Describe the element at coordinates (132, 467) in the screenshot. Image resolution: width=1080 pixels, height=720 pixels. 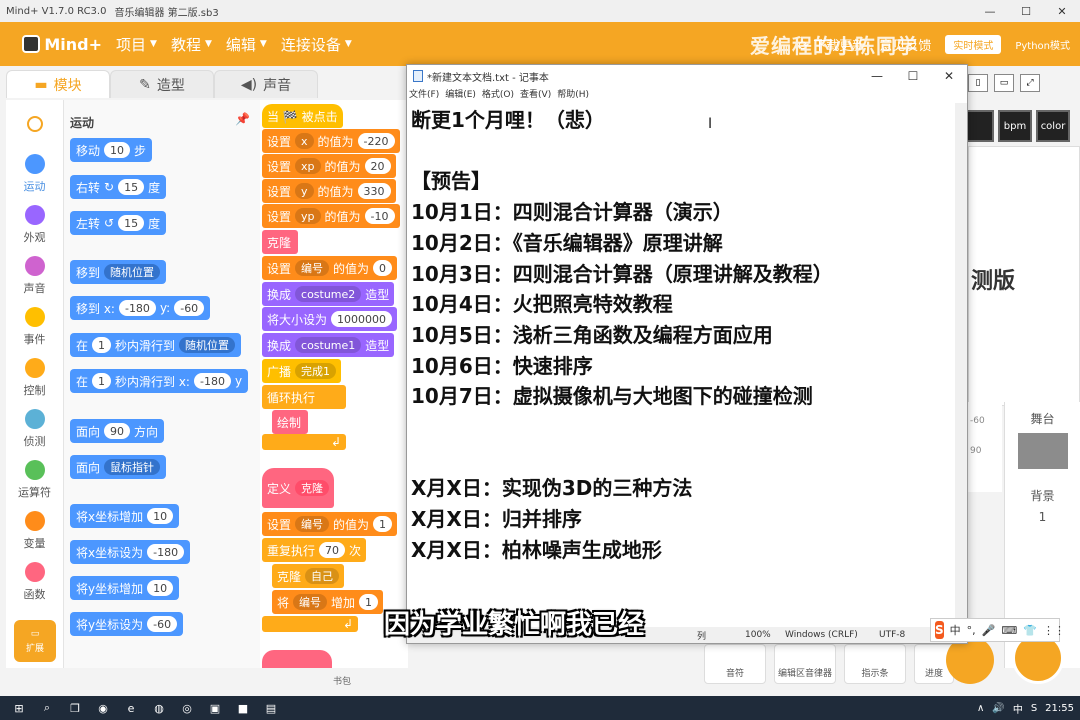
I see `block-dropdown: 鼠标指针` at that location.